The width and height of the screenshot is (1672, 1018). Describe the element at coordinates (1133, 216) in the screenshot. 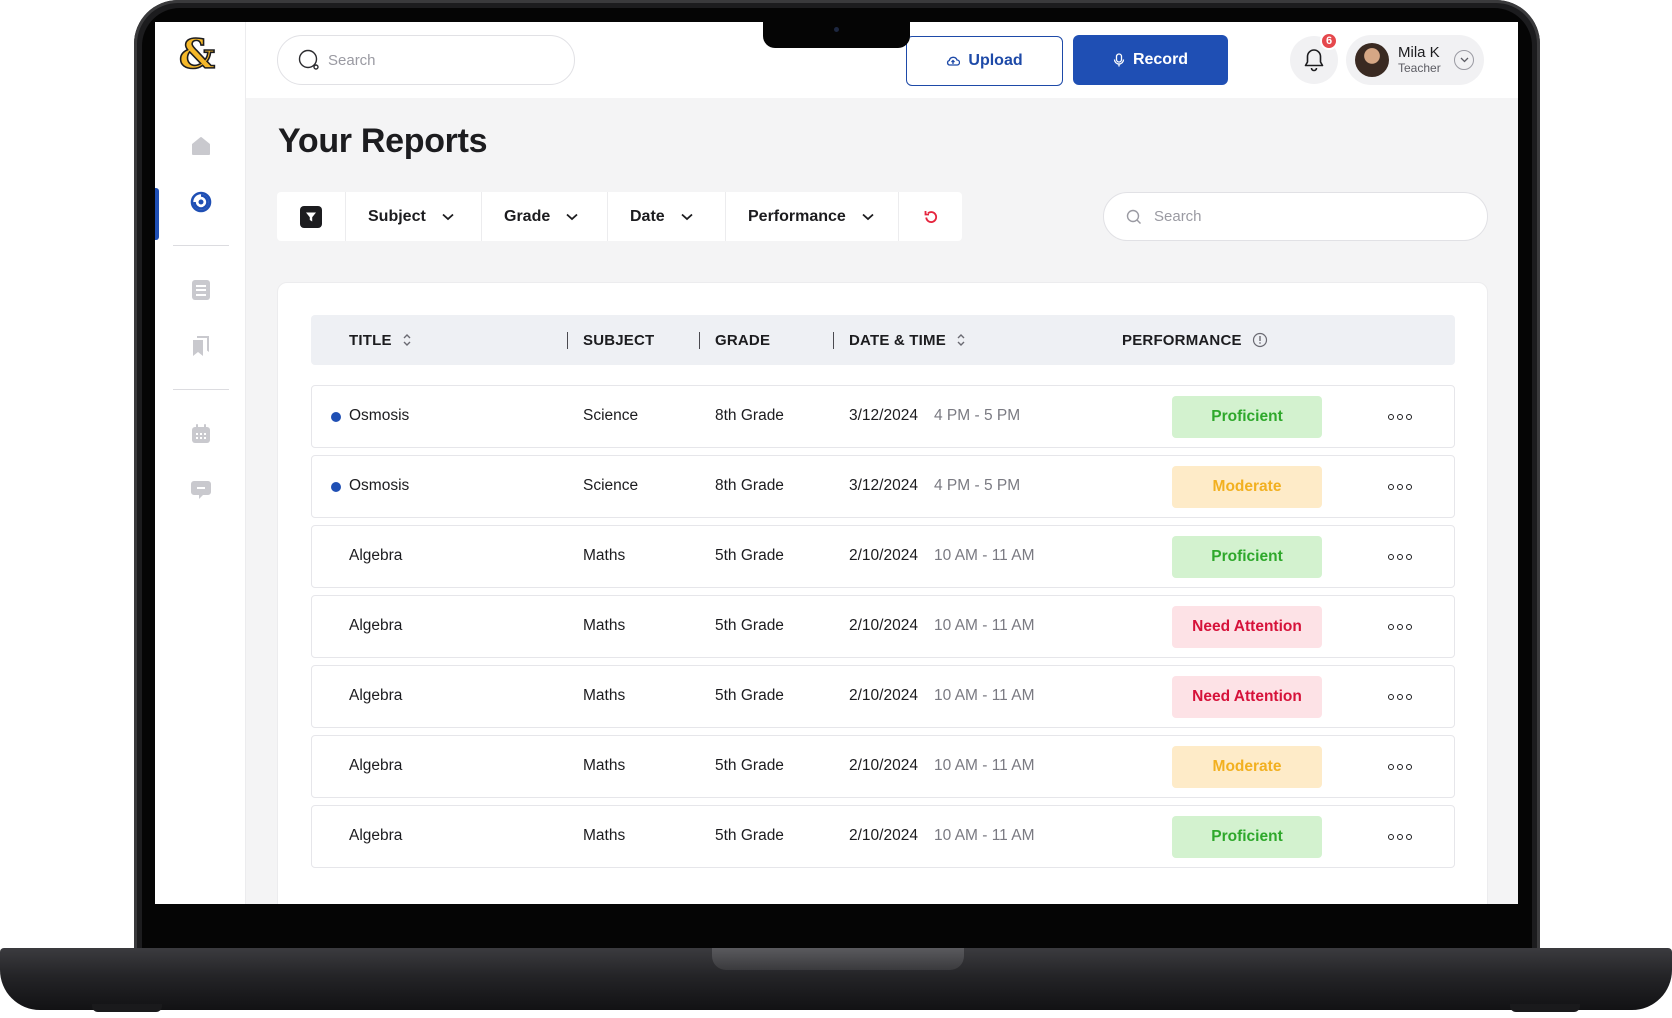

I see `search-icon` at that location.